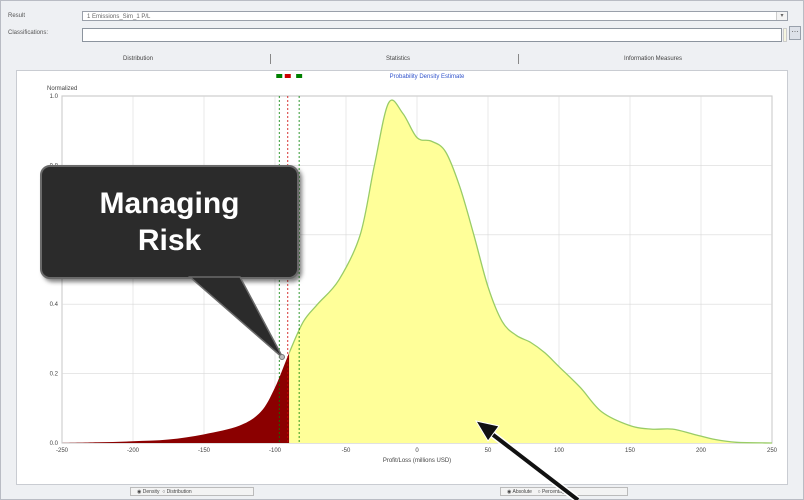 The image size is (804, 500). What do you see at coordinates (522, 492) in the screenshot?
I see `absolute-option-label: Absolute` at bounding box center [522, 492].